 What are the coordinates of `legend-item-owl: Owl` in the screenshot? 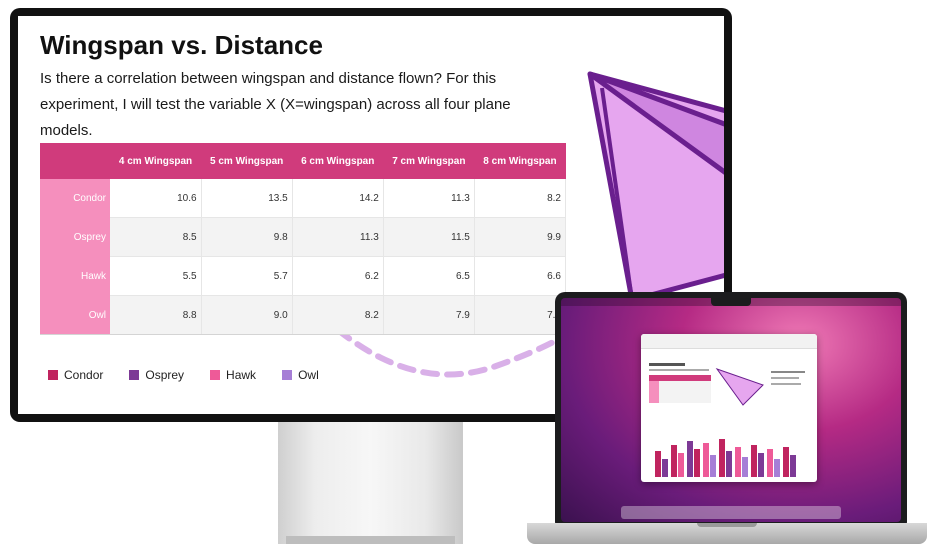 It's located at (300, 375).